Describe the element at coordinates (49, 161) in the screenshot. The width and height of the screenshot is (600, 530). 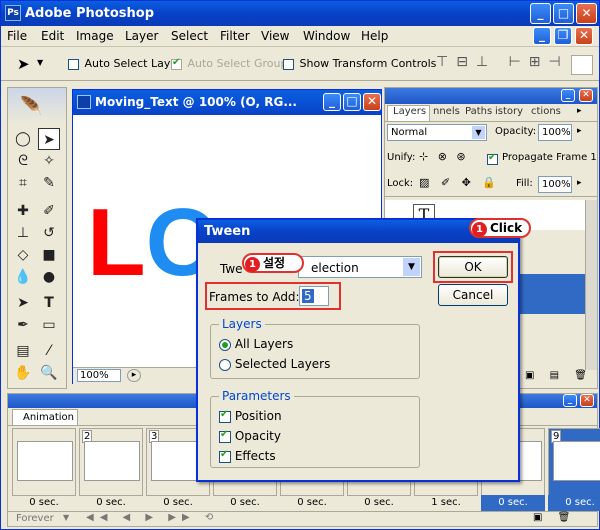
I see `magic-wand-icon: ✧` at that location.